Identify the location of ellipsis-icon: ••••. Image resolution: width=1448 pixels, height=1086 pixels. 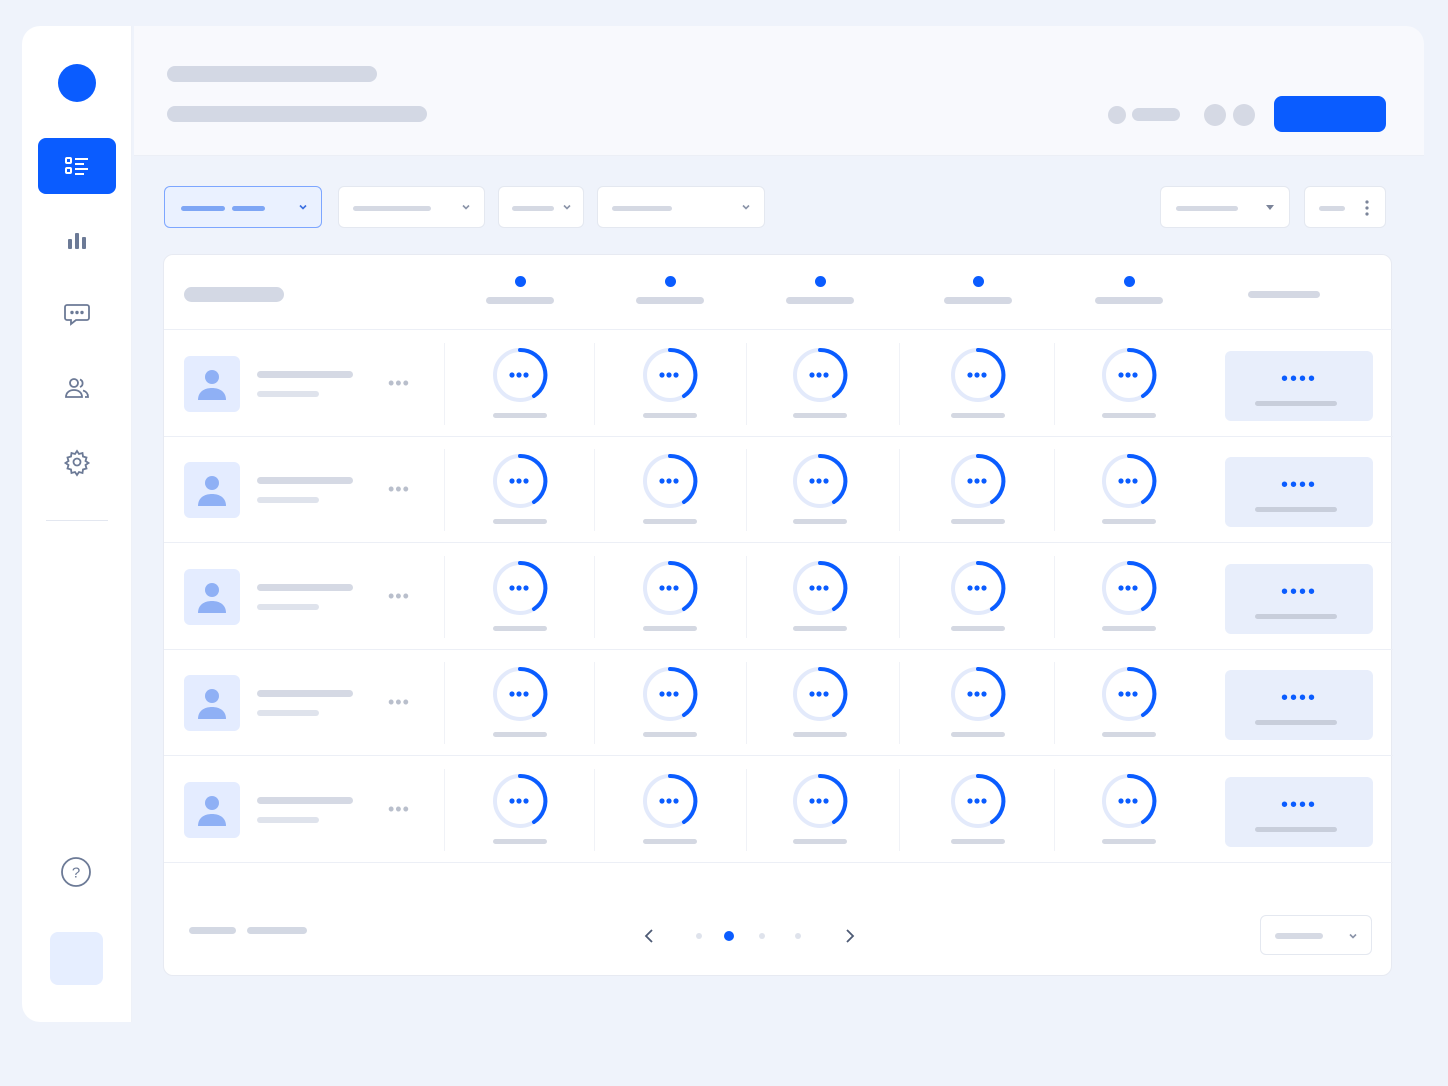
(1298, 591).